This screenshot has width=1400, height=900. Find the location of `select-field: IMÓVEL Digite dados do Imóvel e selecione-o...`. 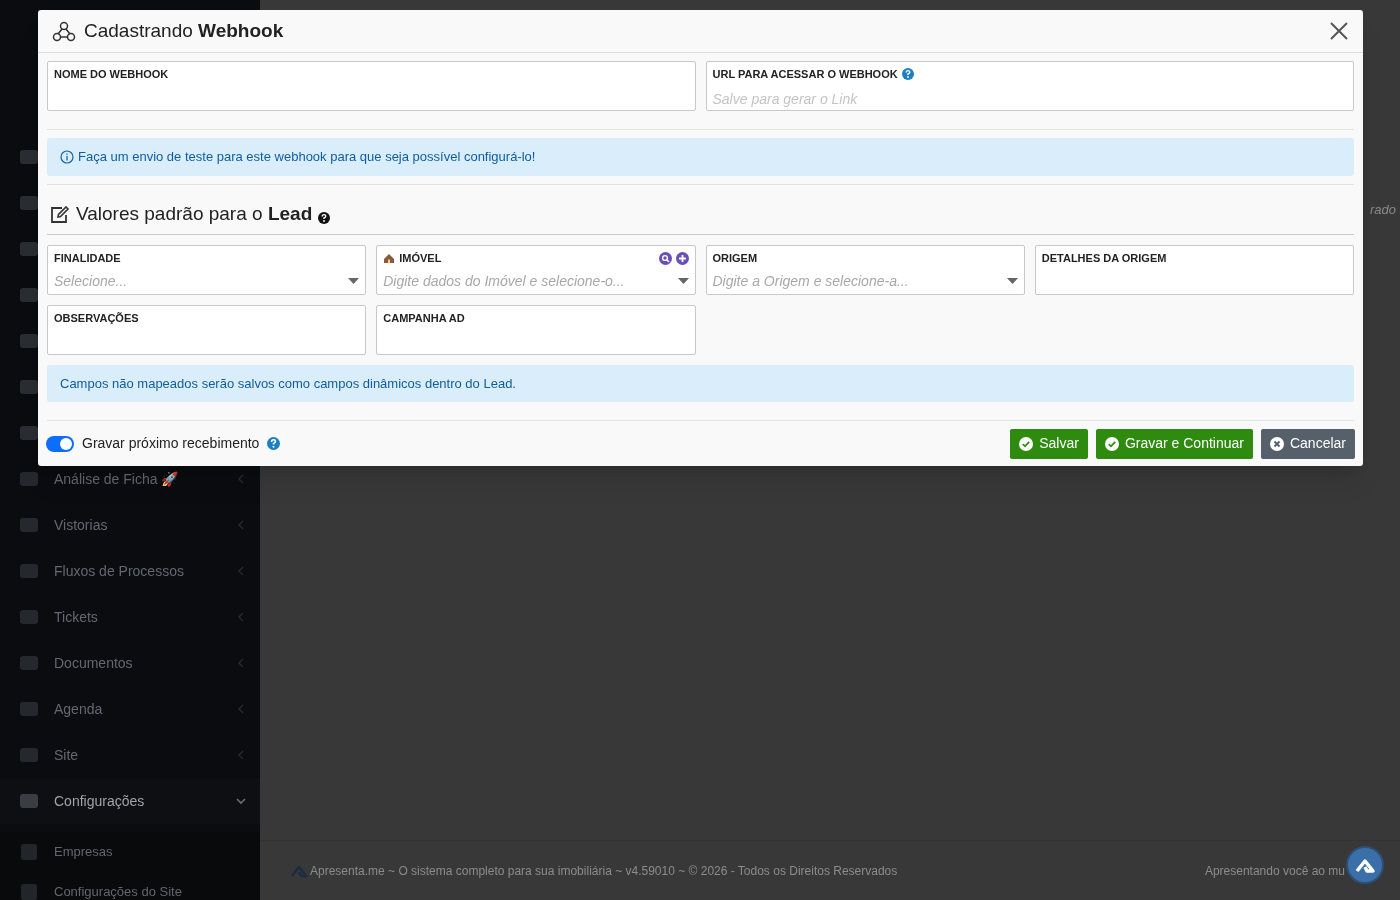

select-field: IMÓVEL Digite dados do Imóvel e selecione-o... is located at coordinates (536, 270).